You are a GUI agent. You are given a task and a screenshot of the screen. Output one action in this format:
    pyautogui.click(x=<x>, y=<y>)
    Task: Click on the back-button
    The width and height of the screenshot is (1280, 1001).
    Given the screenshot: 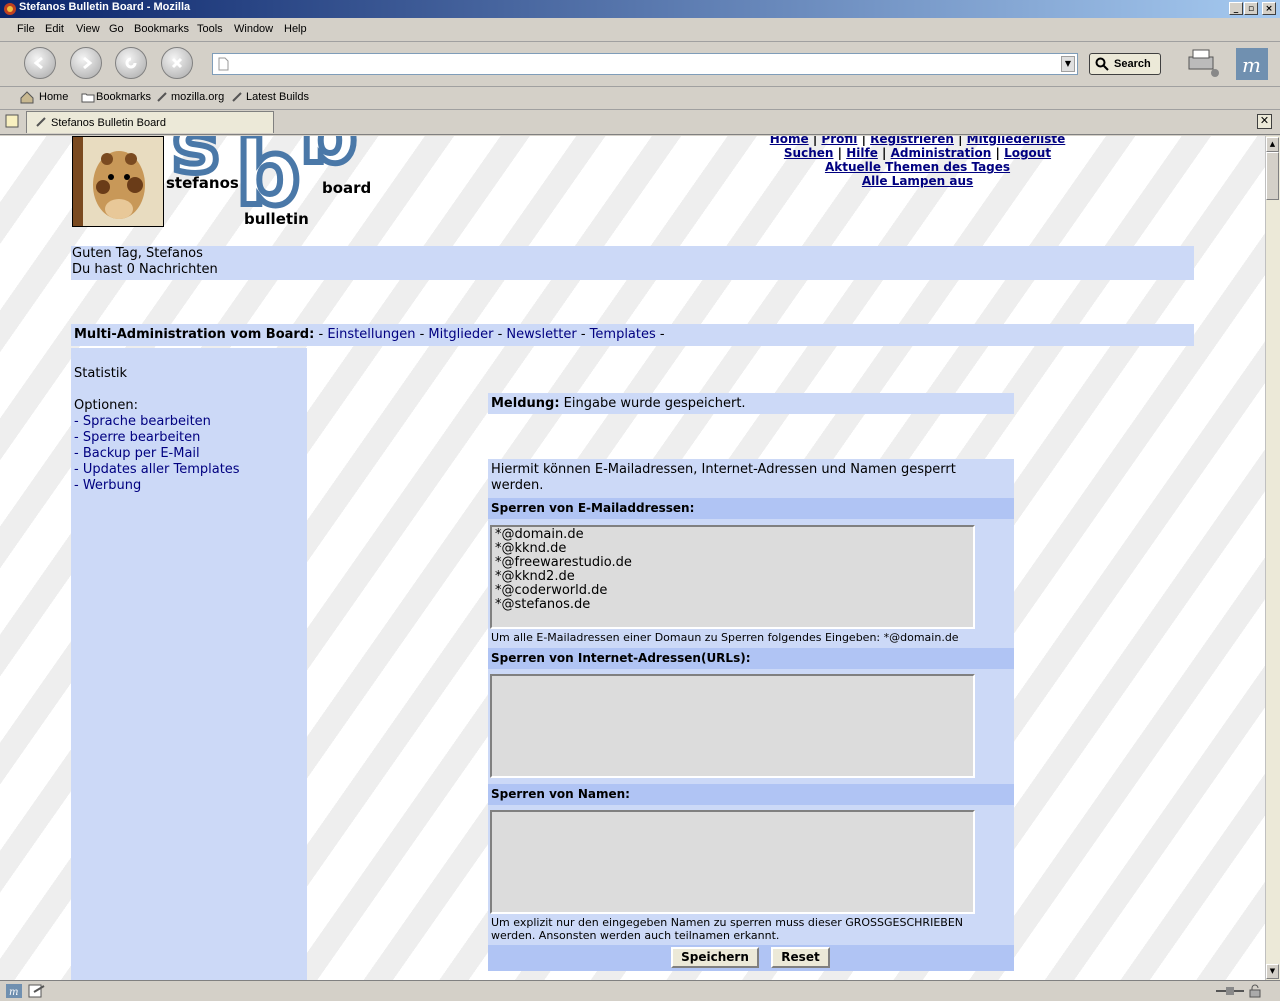 What is the action you would take?
    pyautogui.click(x=40, y=63)
    